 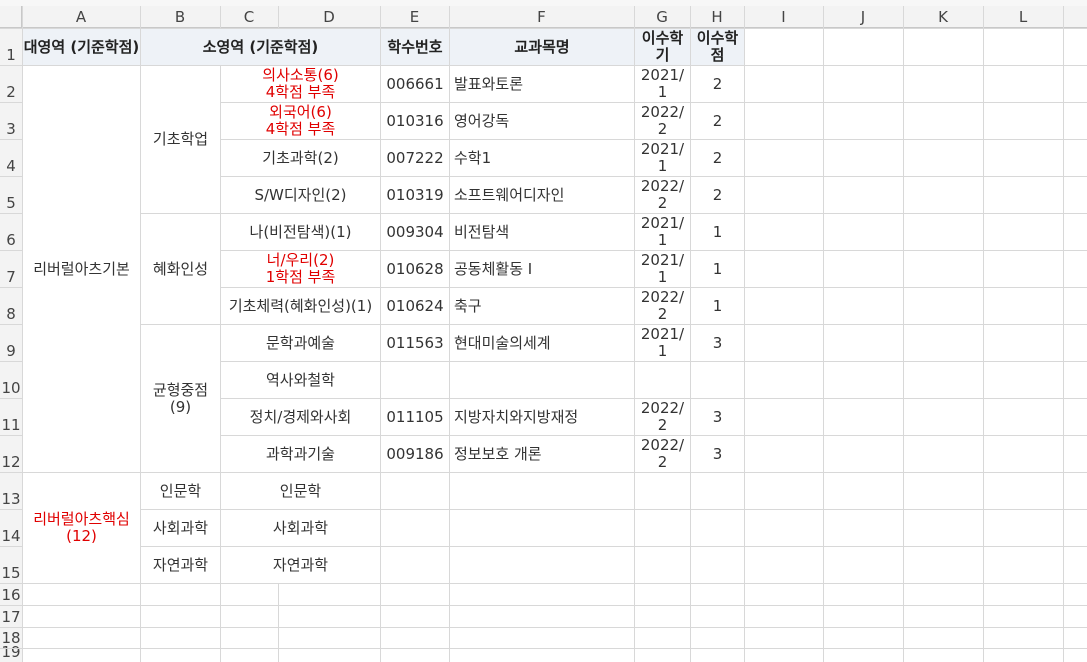 I want to click on row-header-7: 7, so click(x=11, y=268).